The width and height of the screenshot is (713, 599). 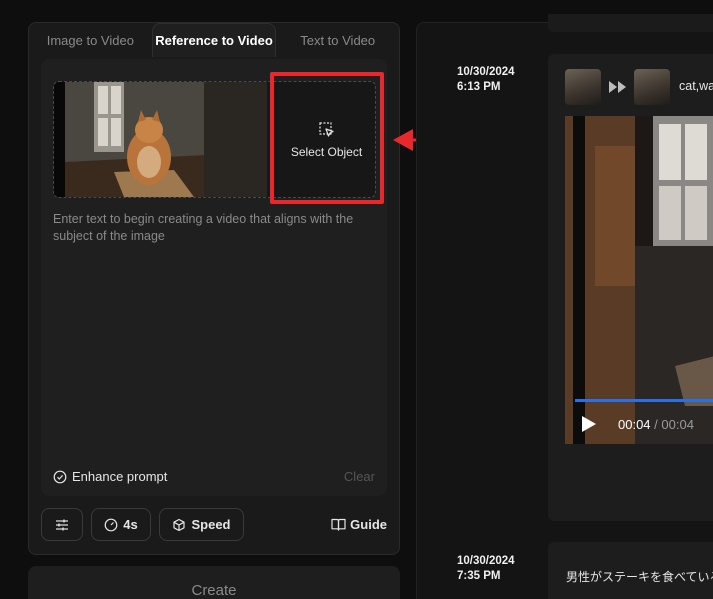 I want to click on annotation-highlight-box, so click(x=327, y=138).